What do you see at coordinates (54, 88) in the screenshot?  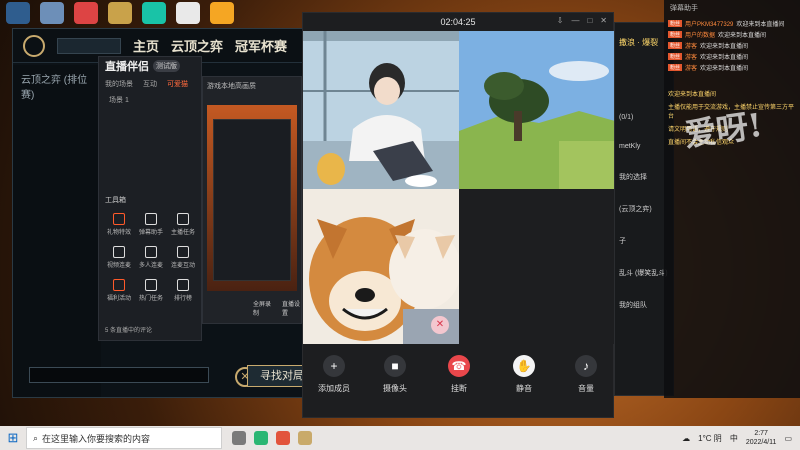 I see `queue-title: 云顶之弈 (排位赛)` at bounding box center [54, 88].